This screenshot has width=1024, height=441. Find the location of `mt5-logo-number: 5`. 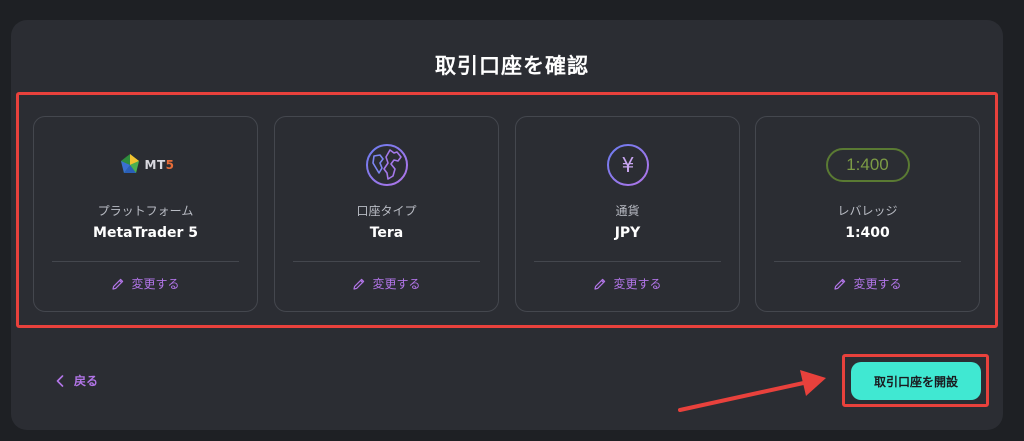

mt5-logo-number: 5 is located at coordinates (170, 165).